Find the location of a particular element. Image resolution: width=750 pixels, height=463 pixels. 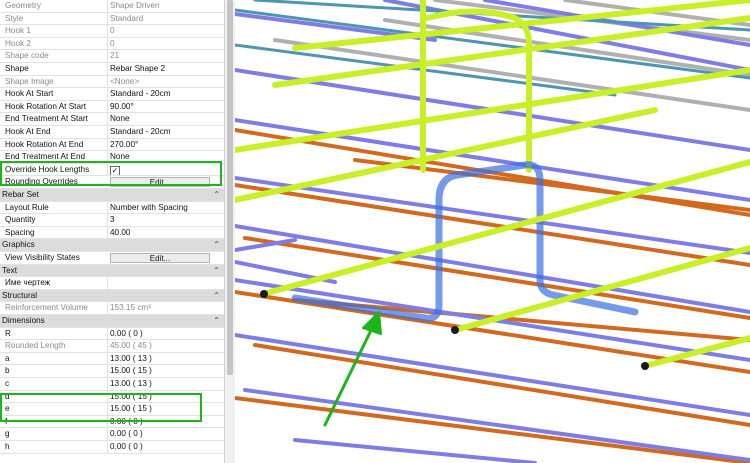

property-row-c: c 13.00 ( 13 ) is located at coordinates (112, 384).